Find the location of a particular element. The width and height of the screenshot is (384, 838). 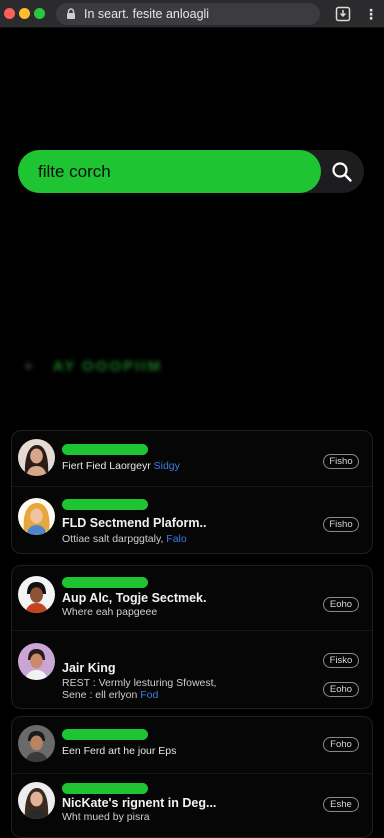

item-link: Fod is located at coordinates (149, 695).